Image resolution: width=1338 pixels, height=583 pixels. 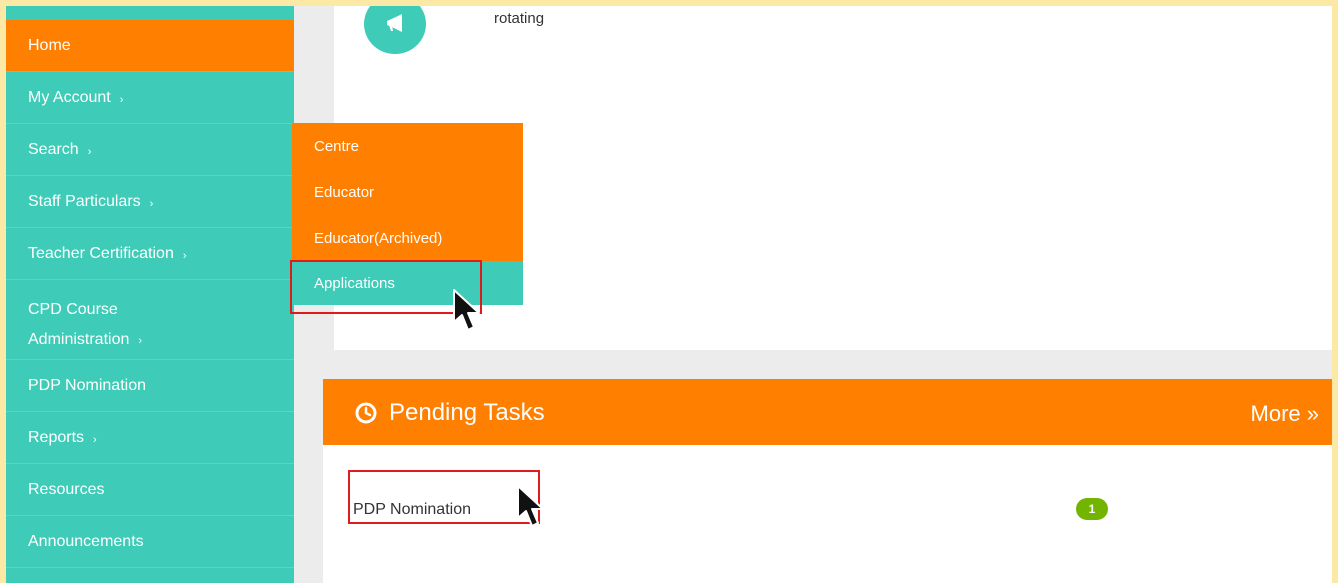 What do you see at coordinates (86, 541) in the screenshot?
I see `sidebar-item-label: Announcements` at bounding box center [86, 541].